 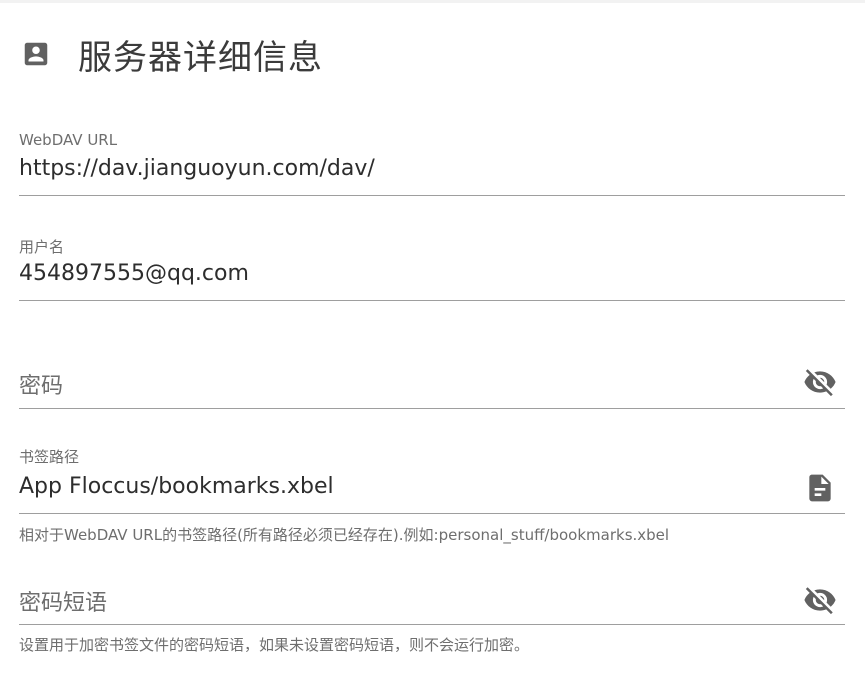 I want to click on username-input: 454897555@qq.com, so click(x=134, y=273).